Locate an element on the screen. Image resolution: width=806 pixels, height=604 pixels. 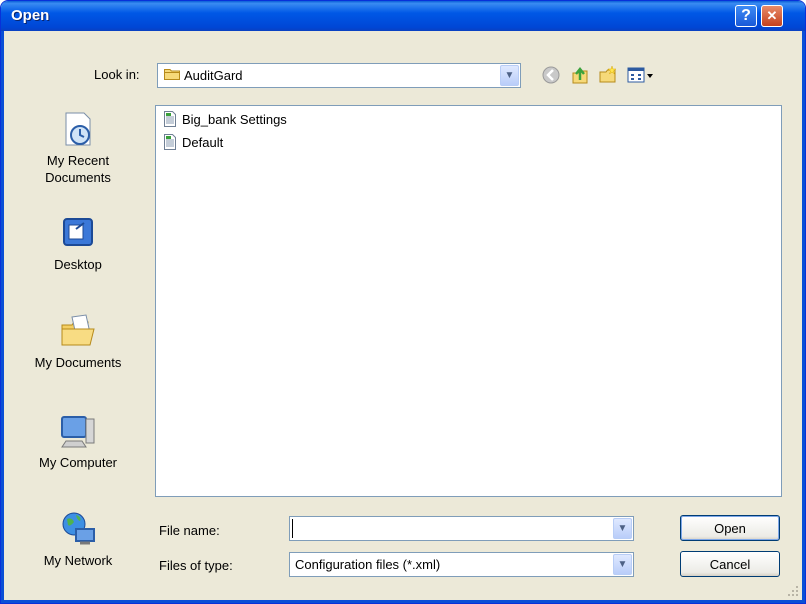
close-icon: ✕ is located at coordinates (772, 15).